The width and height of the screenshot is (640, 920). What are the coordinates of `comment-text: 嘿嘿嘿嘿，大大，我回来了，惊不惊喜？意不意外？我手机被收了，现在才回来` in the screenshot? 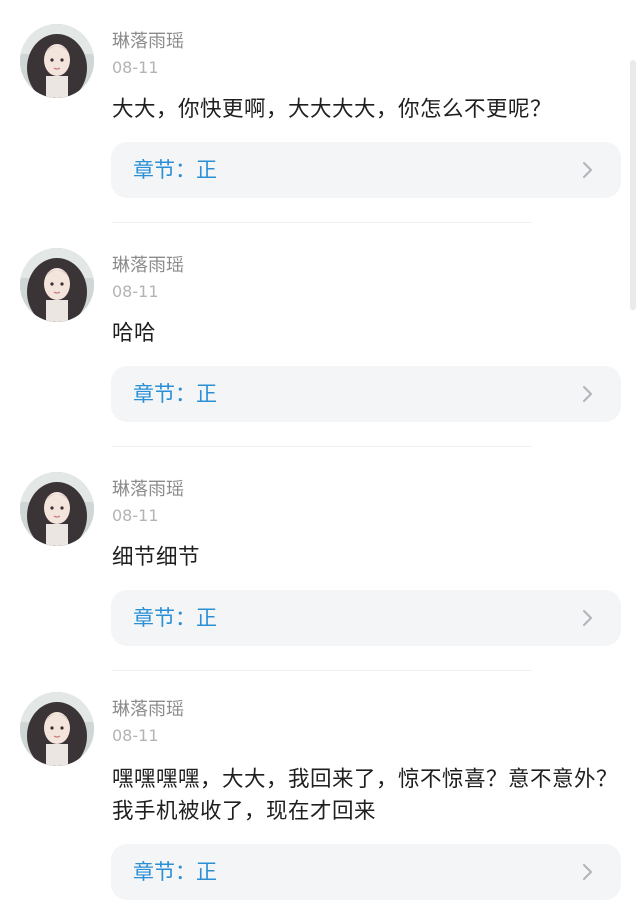 It's located at (365, 795).